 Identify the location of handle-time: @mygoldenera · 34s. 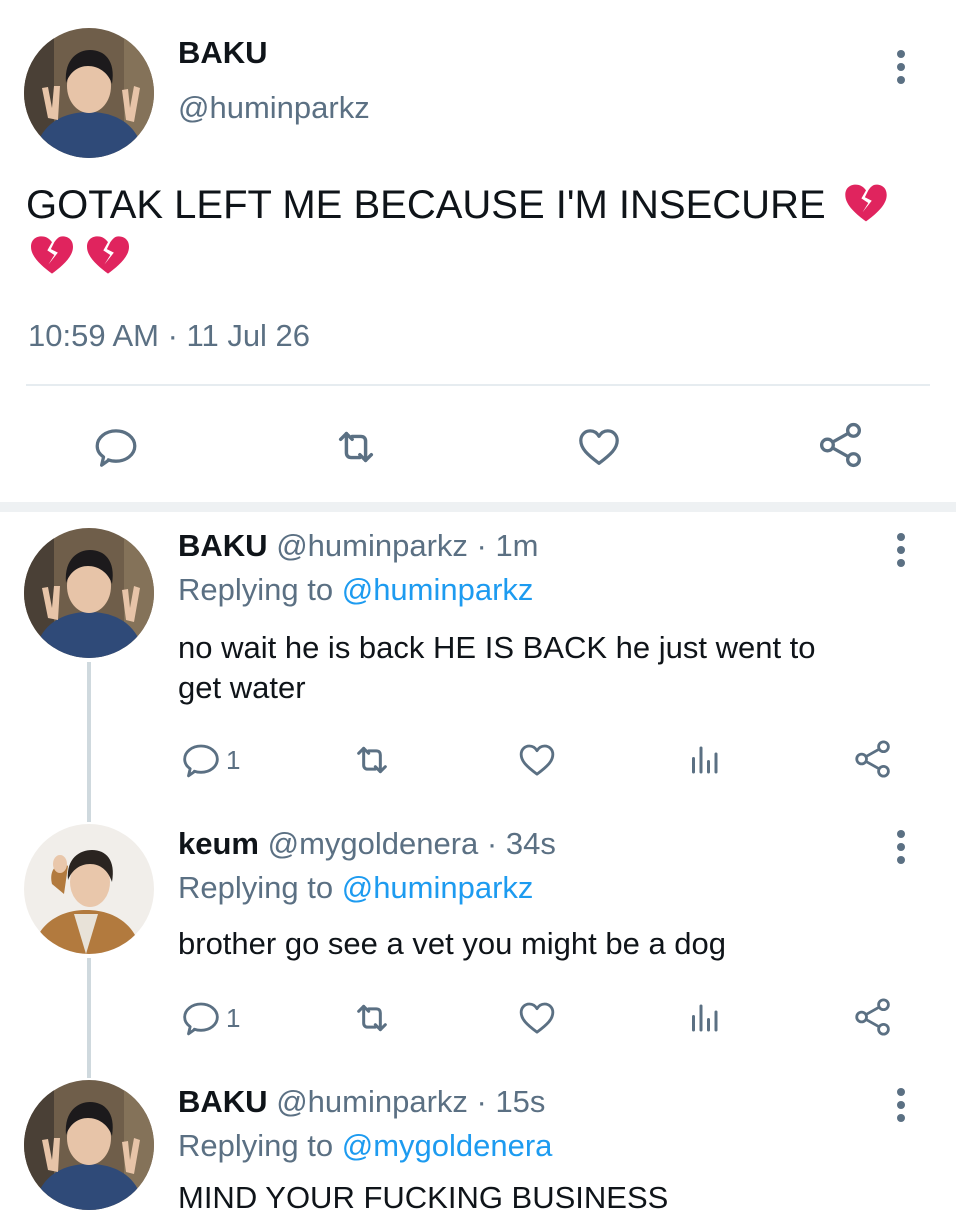
(412, 843).